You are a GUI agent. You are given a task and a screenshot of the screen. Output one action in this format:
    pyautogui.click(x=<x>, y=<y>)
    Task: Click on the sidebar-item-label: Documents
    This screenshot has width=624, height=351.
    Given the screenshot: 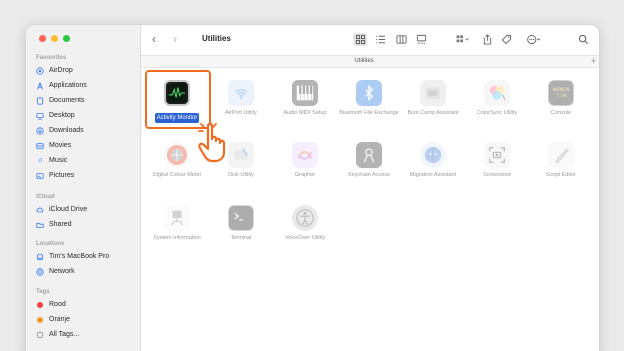 What is the action you would take?
    pyautogui.click(x=67, y=100)
    